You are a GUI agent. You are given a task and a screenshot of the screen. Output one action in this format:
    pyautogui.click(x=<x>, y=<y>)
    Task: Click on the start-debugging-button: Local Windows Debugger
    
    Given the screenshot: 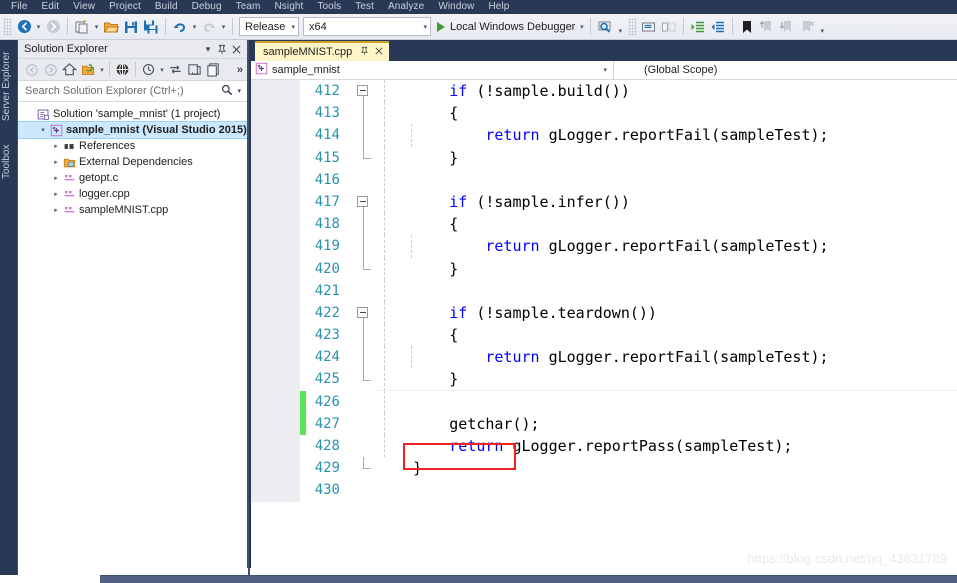 What is the action you would take?
    pyautogui.click(x=505, y=27)
    